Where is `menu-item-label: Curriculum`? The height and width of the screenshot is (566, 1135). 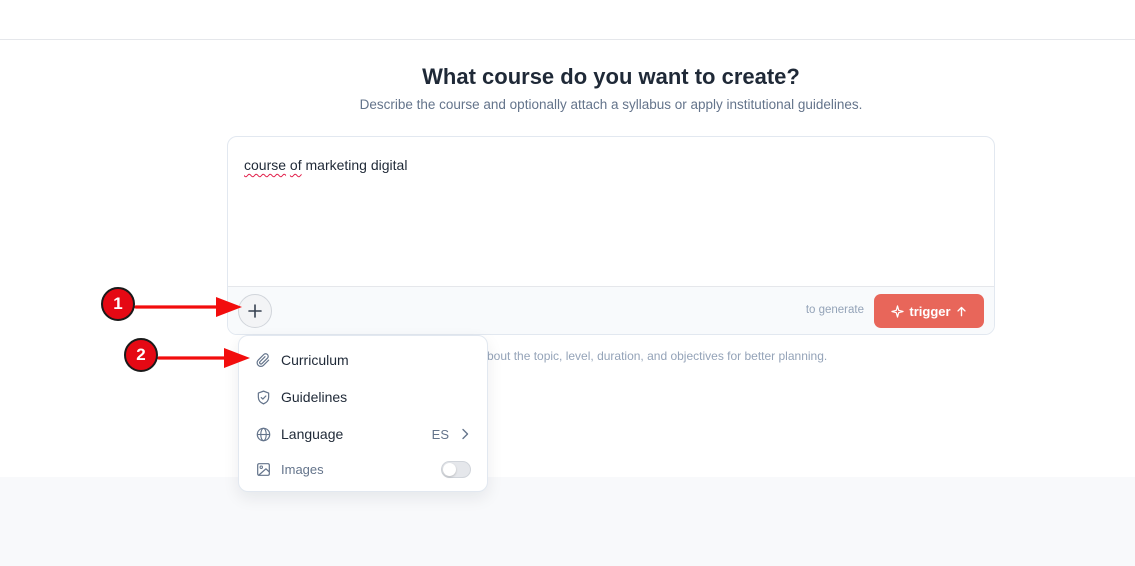
menu-item-label: Curriculum is located at coordinates (315, 360).